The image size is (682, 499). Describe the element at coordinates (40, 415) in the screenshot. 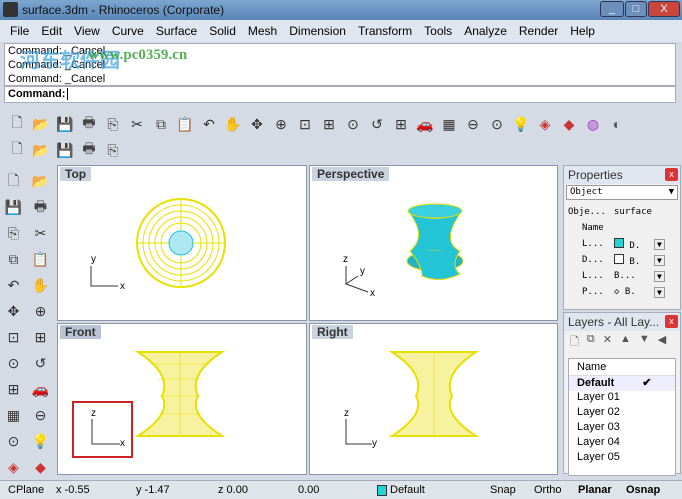

I see `text-icon: ⊖` at that location.